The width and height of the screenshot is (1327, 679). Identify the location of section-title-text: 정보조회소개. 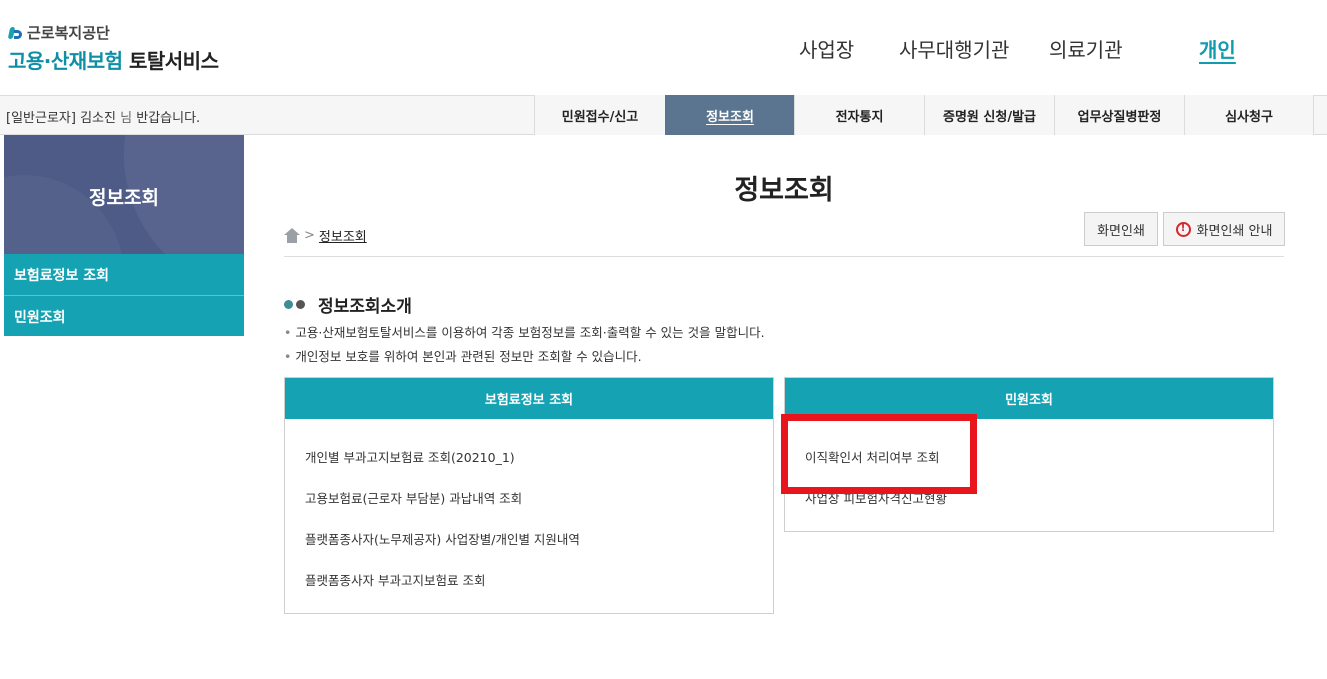
(365, 307).